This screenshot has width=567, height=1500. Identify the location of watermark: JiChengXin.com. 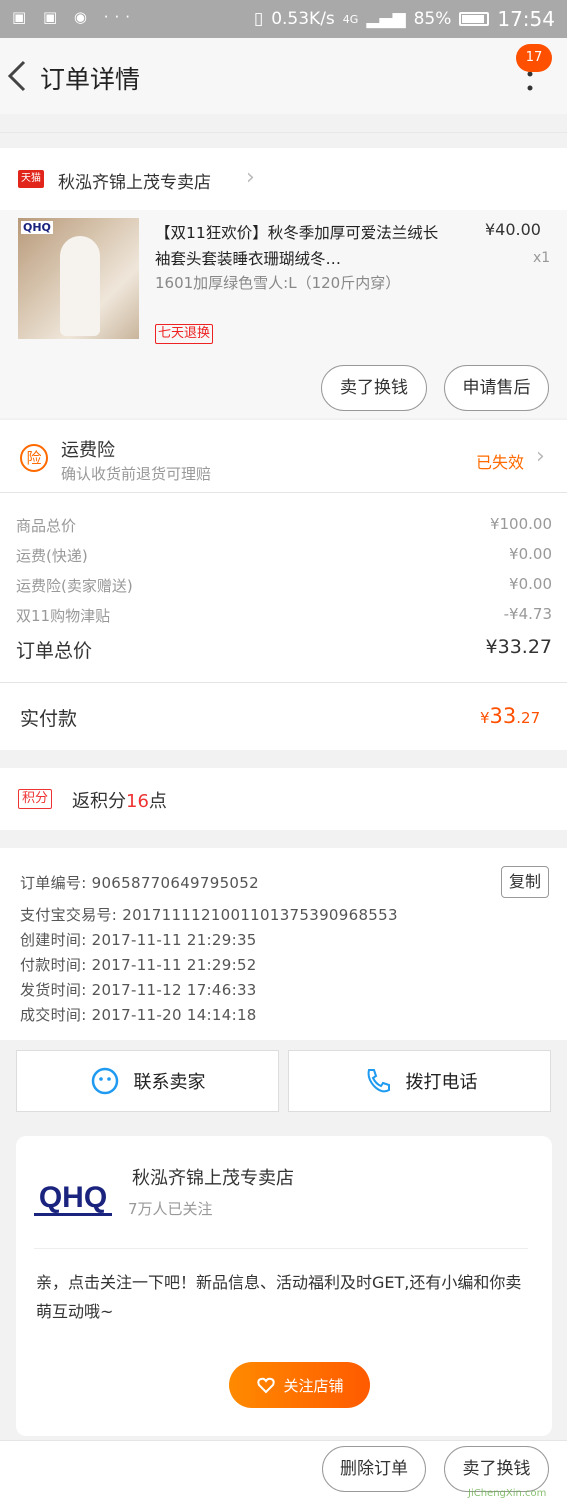
(507, 1493).